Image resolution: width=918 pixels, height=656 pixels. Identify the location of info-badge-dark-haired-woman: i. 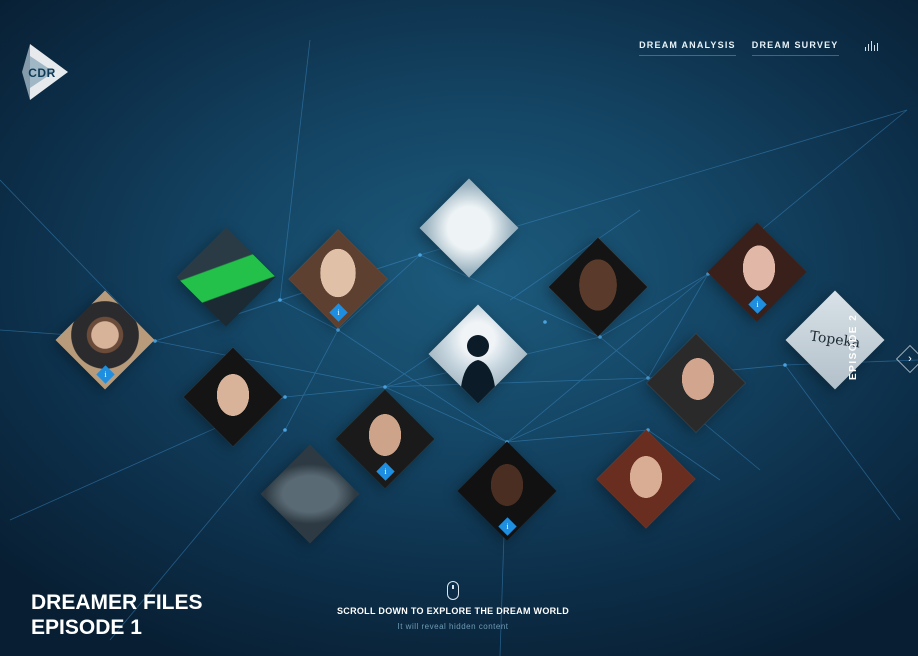
(757, 304).